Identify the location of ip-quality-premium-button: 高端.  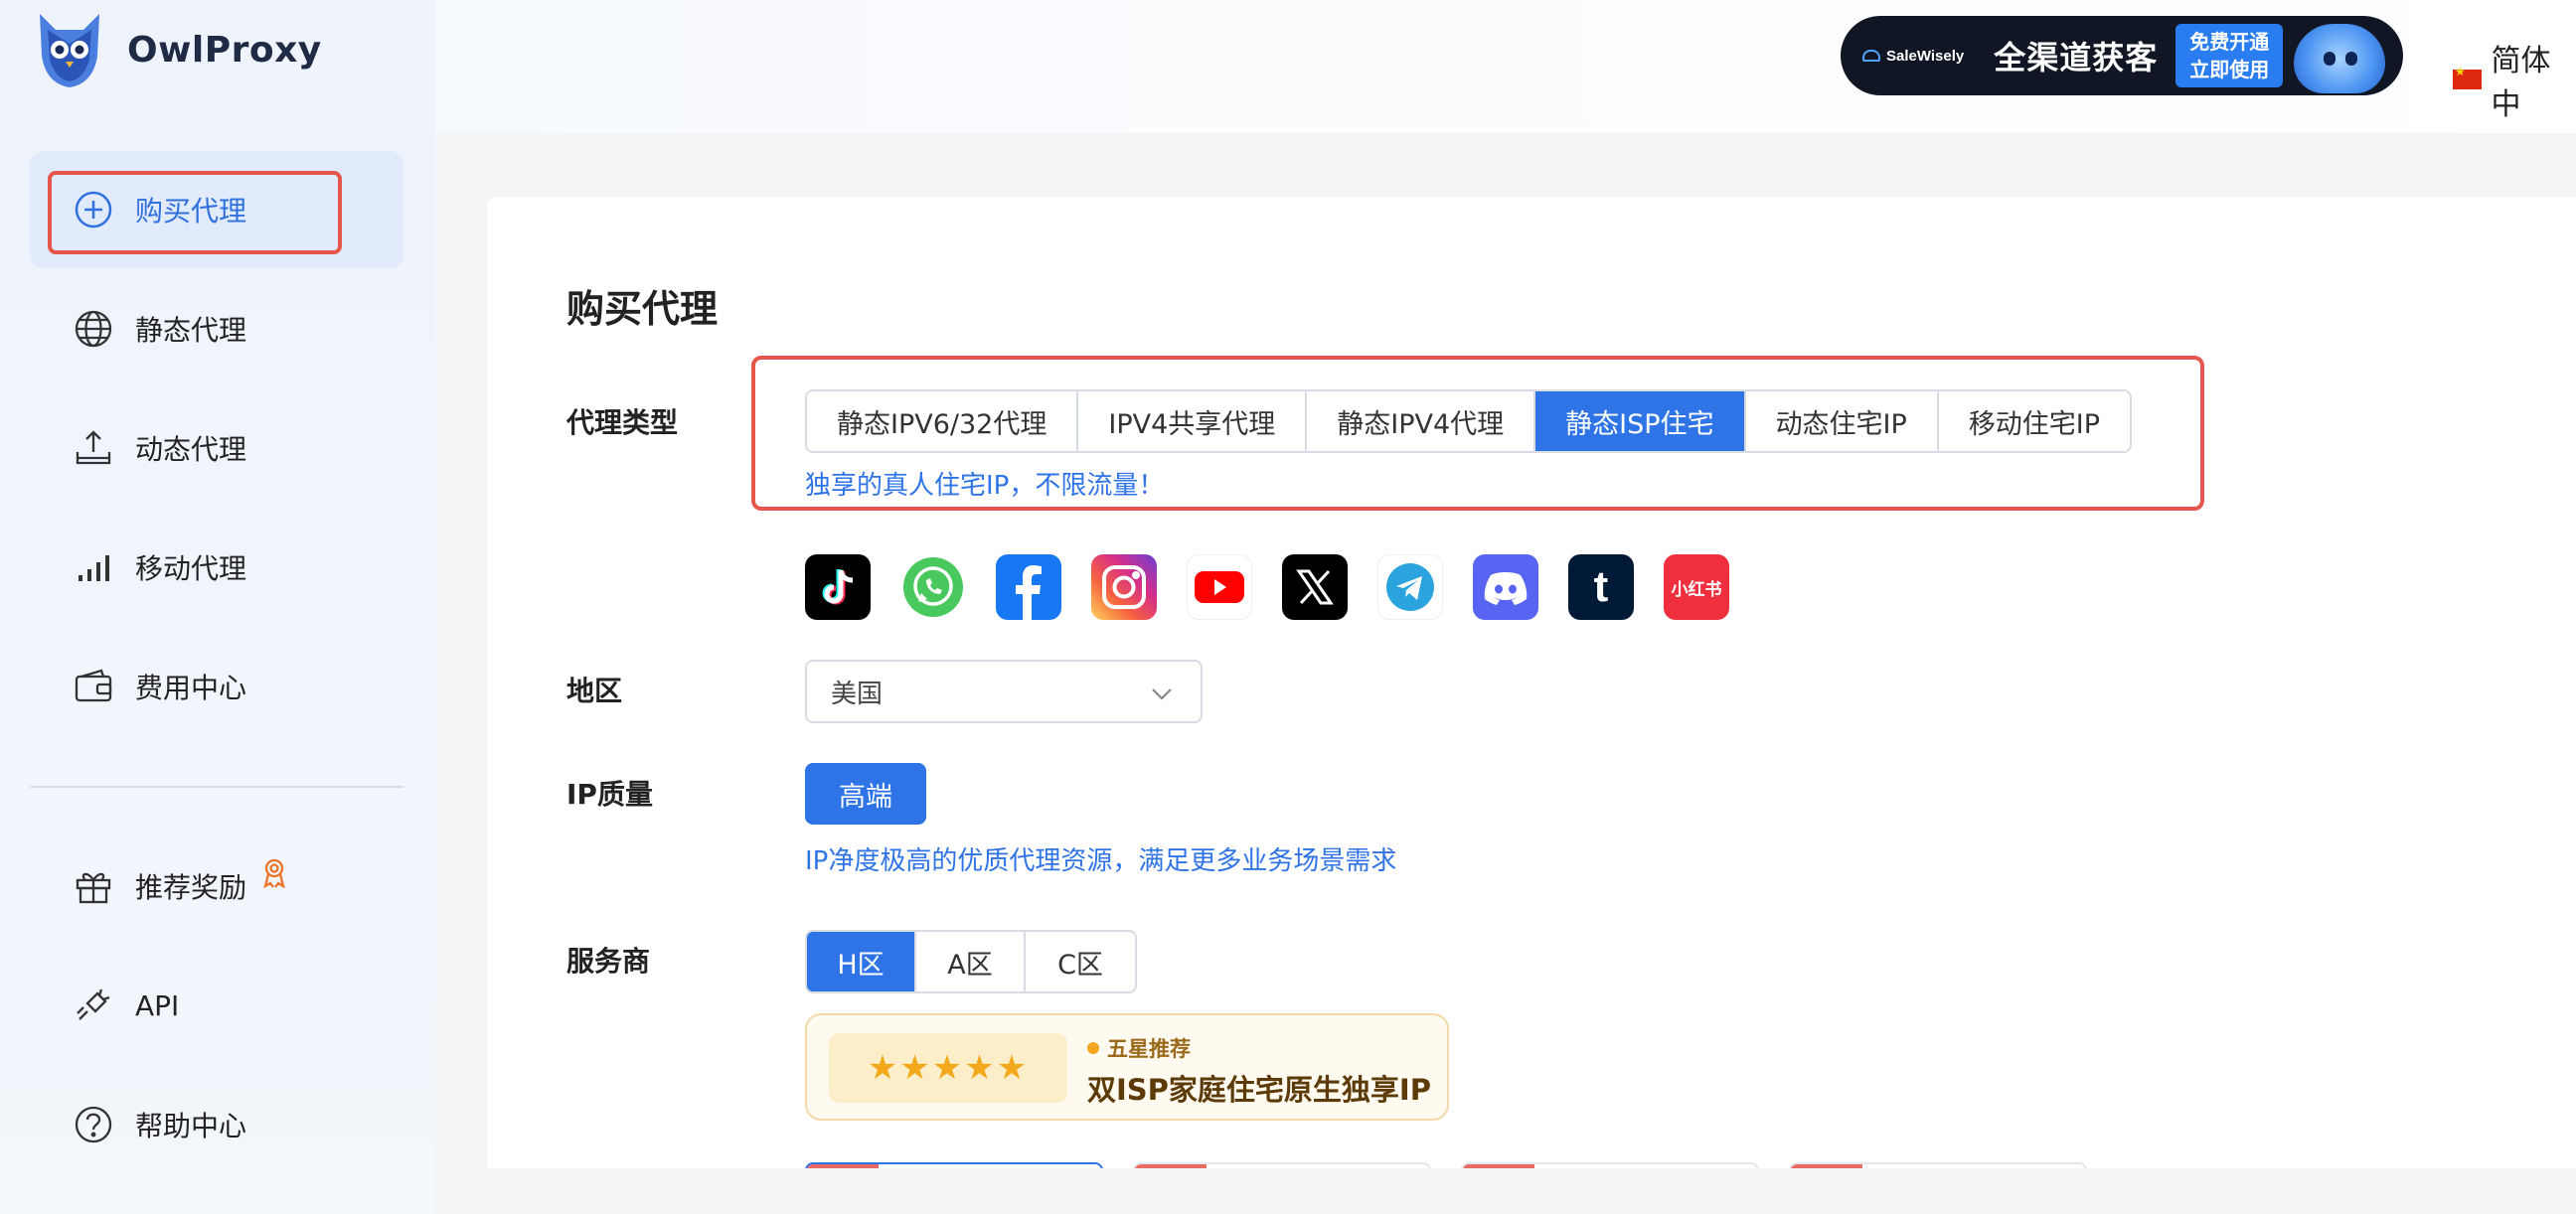
(865, 794).